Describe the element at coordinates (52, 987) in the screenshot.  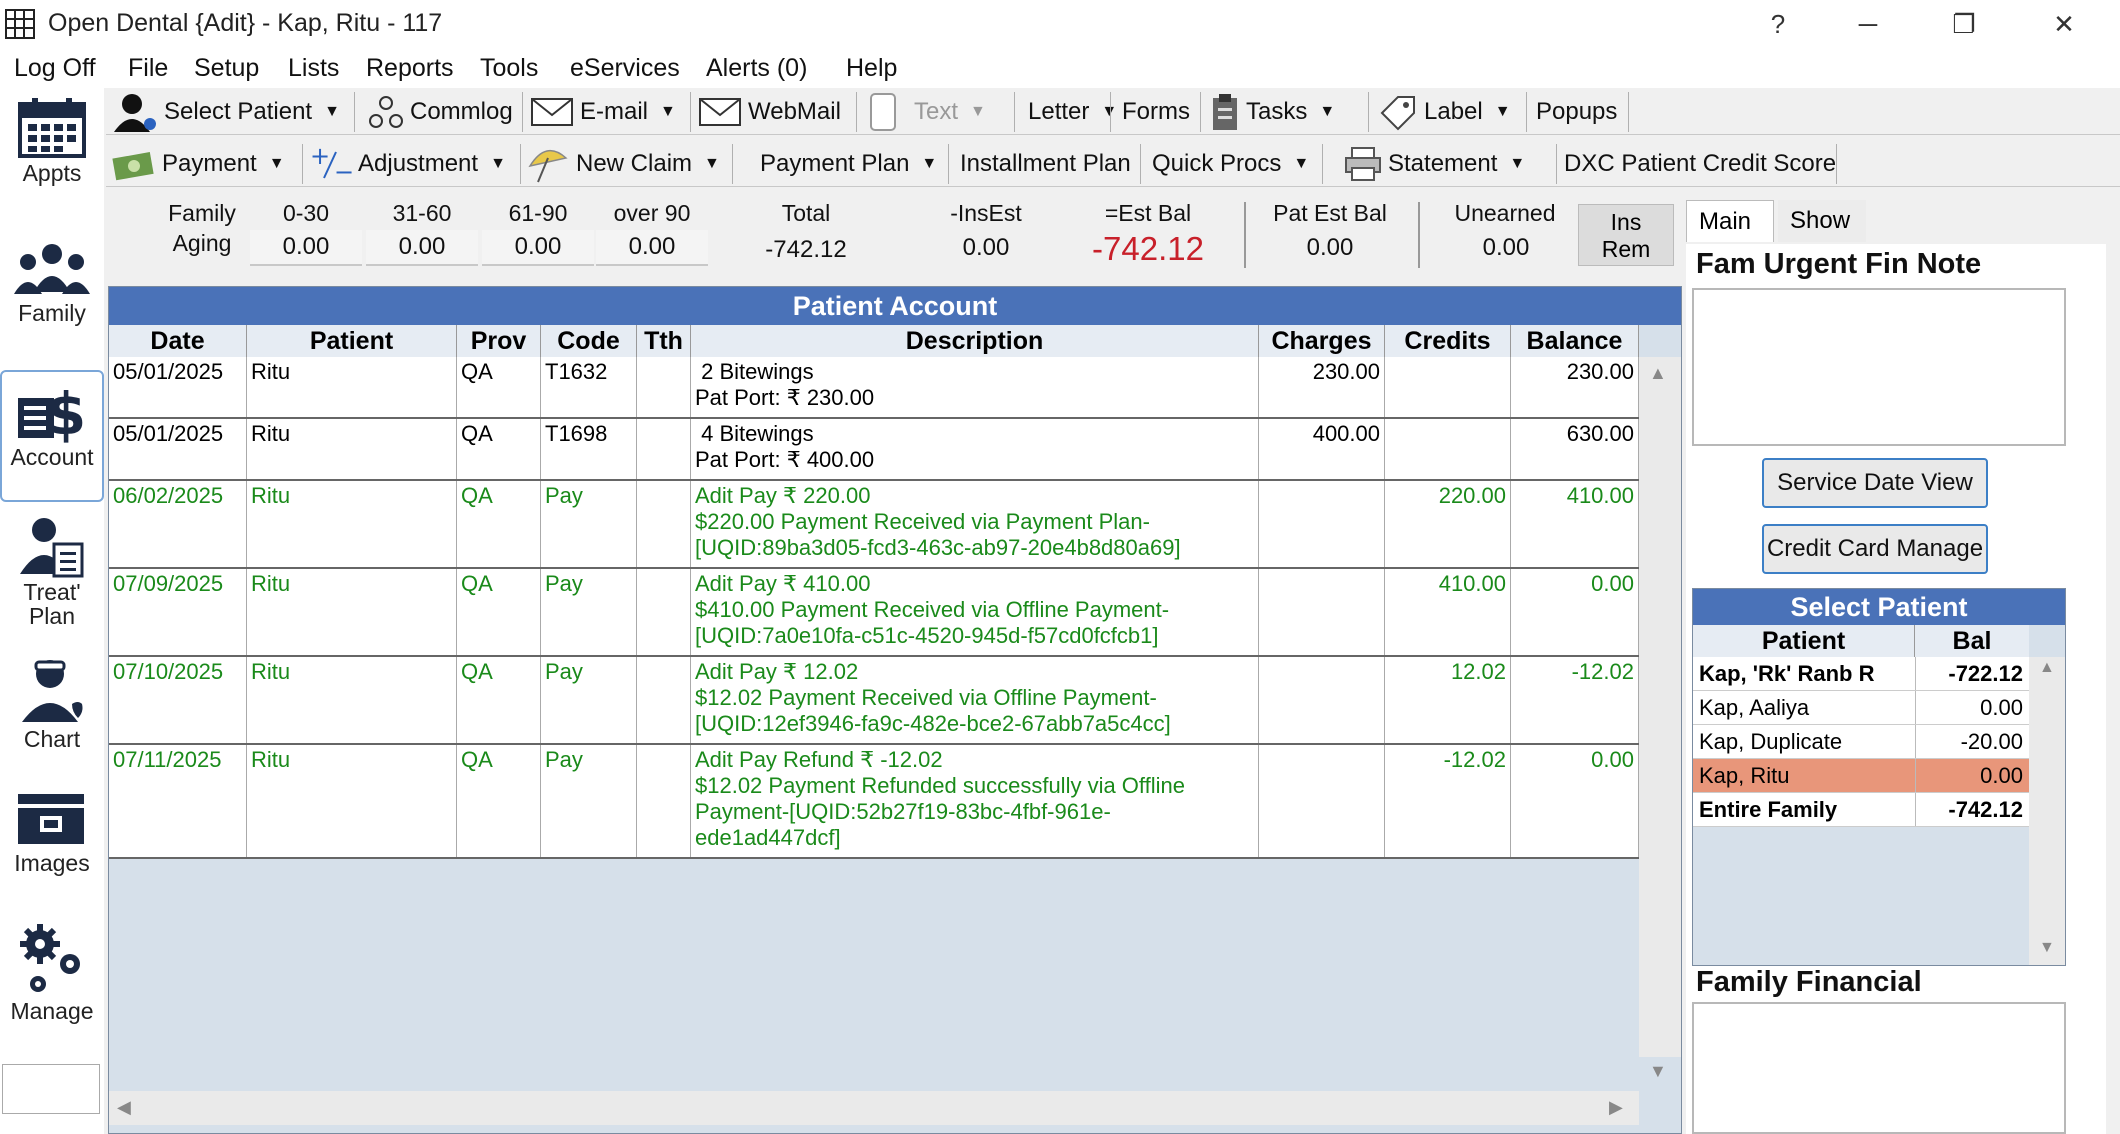
I see `nav-manage: Manage` at that location.